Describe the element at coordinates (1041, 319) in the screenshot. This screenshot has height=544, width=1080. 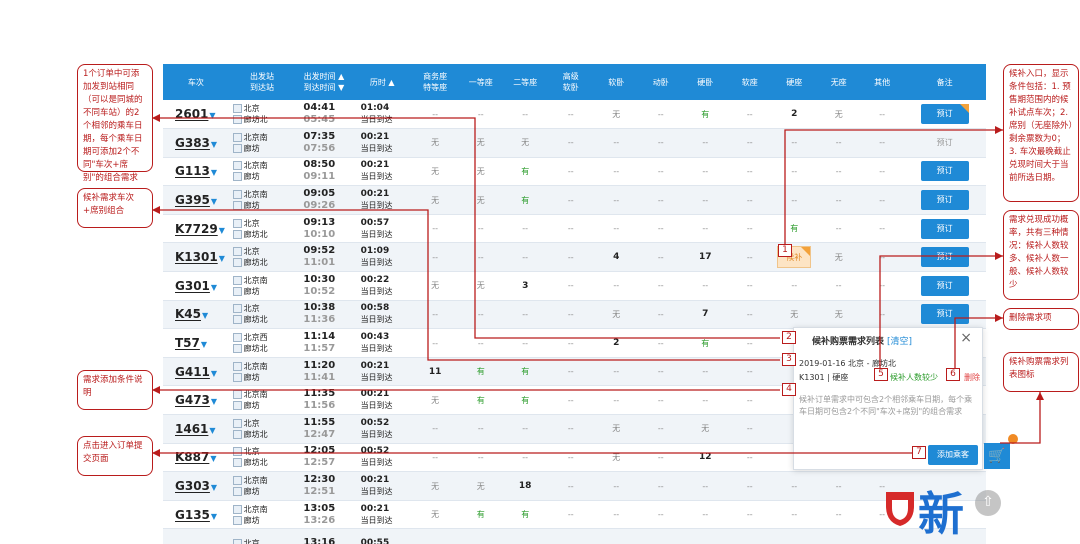
I see `note-delete-demand: 删除需求项` at that location.